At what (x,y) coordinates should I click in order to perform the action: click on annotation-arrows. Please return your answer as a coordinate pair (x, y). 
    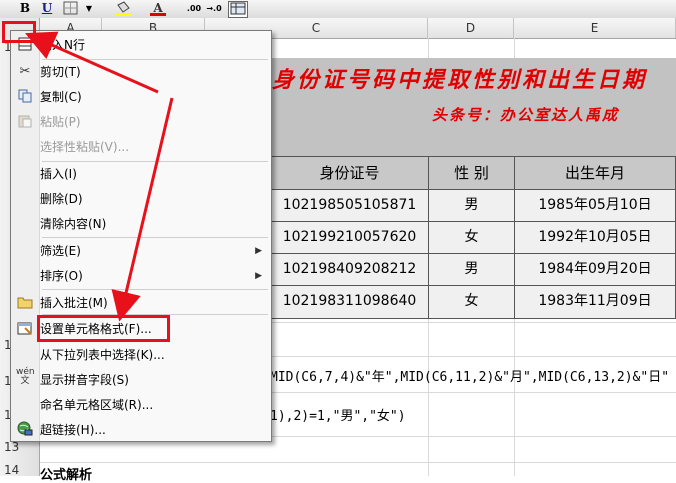
    Looking at the image, I should click on (99, 176).